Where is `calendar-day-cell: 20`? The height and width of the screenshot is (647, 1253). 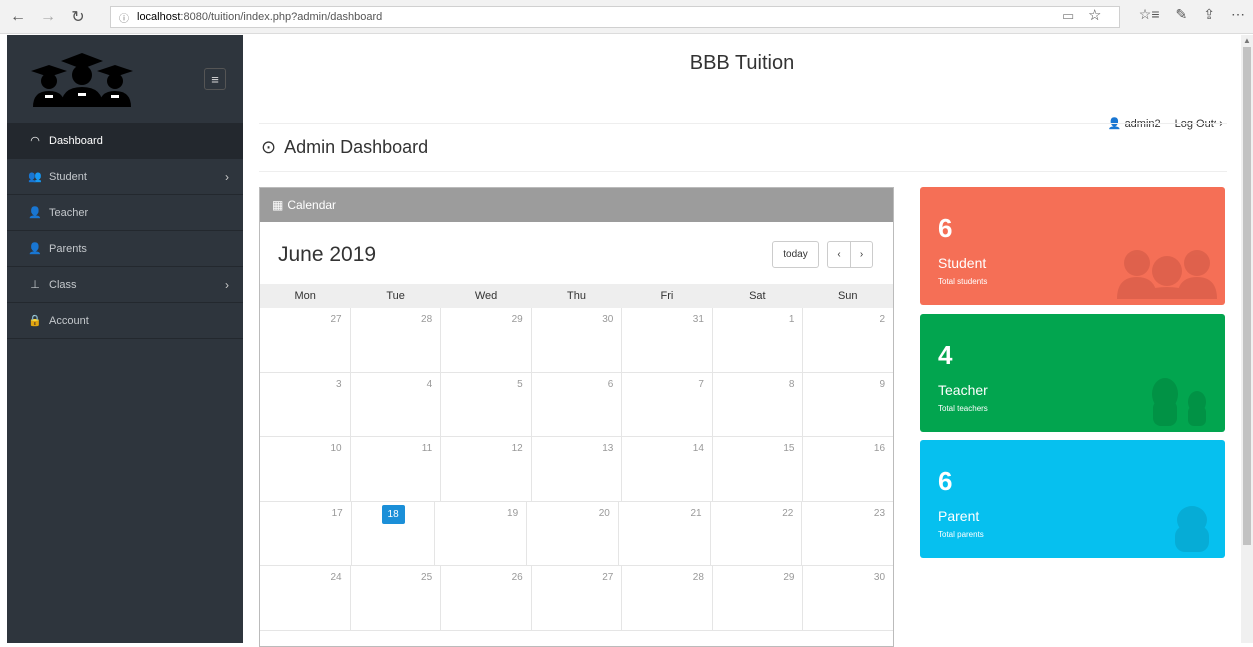 calendar-day-cell: 20 is located at coordinates (573, 533).